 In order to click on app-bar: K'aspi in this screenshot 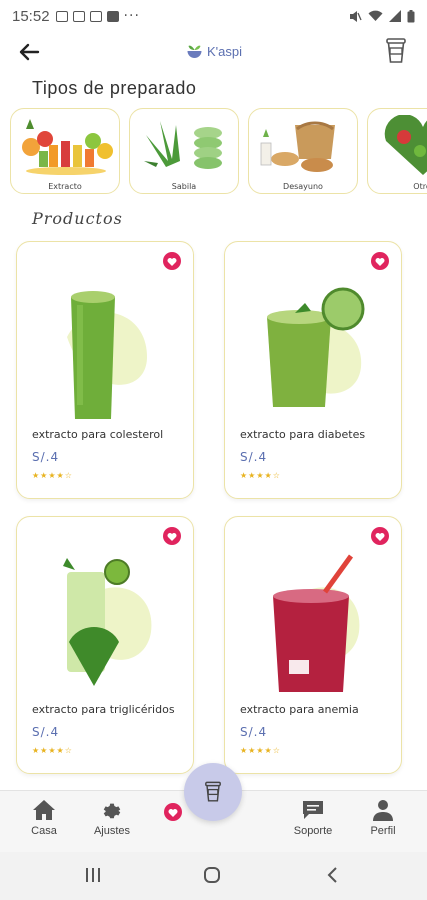, I will do `click(213, 52)`.